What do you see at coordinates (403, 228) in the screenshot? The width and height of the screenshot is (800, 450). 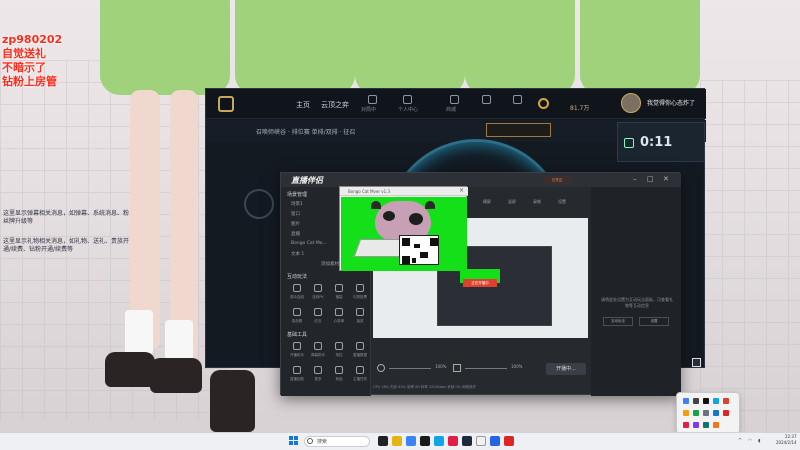 I see `bongo-cat-window: Bongo Cat Mver v1.3 ×` at bounding box center [403, 228].